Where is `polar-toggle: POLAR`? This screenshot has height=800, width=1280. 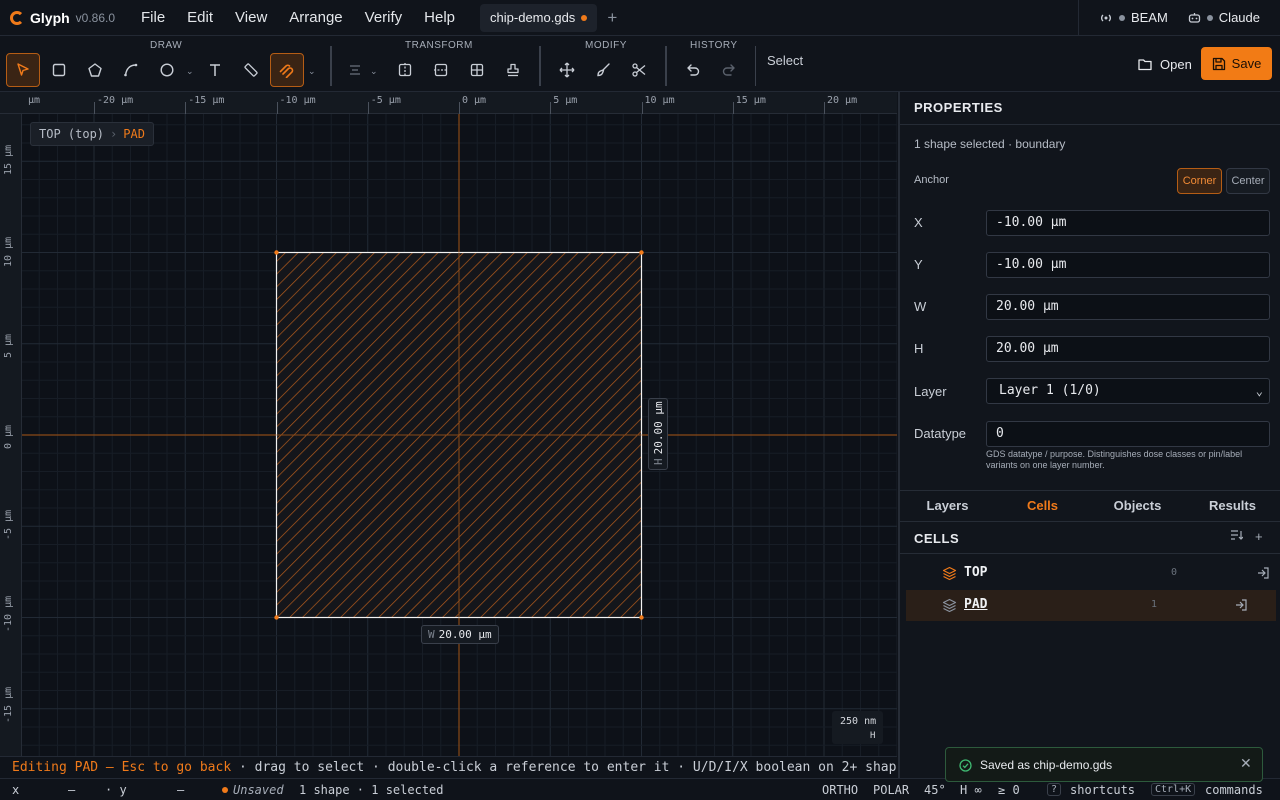 polar-toggle: POLAR is located at coordinates (891, 790).